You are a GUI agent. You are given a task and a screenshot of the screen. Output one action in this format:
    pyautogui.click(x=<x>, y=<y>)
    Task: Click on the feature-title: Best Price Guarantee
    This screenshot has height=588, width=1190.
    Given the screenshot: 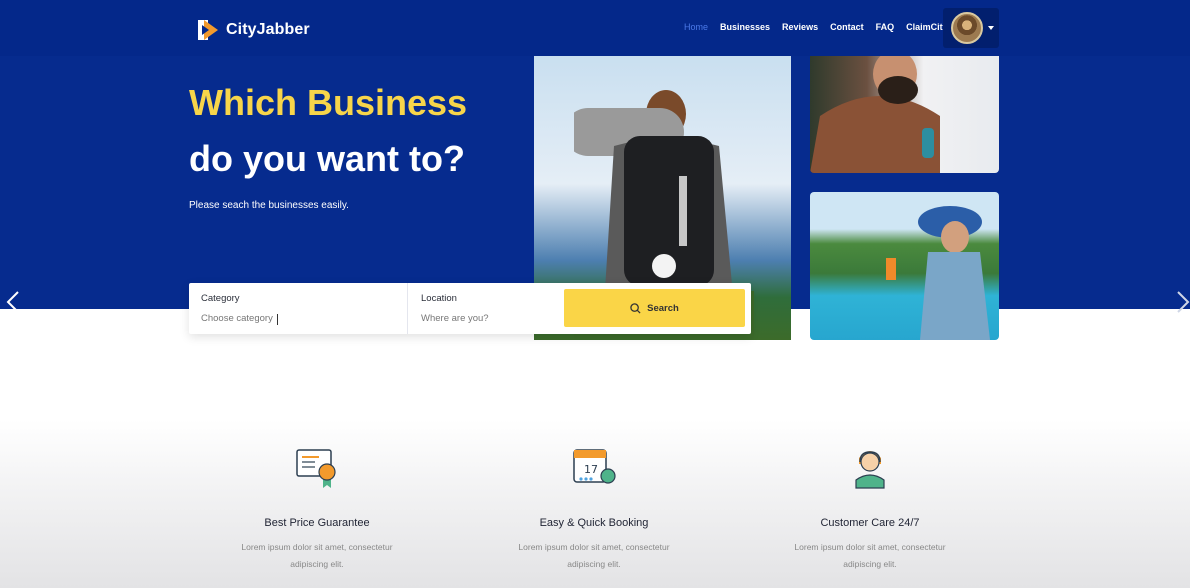 What is the action you would take?
    pyautogui.click(x=317, y=523)
    